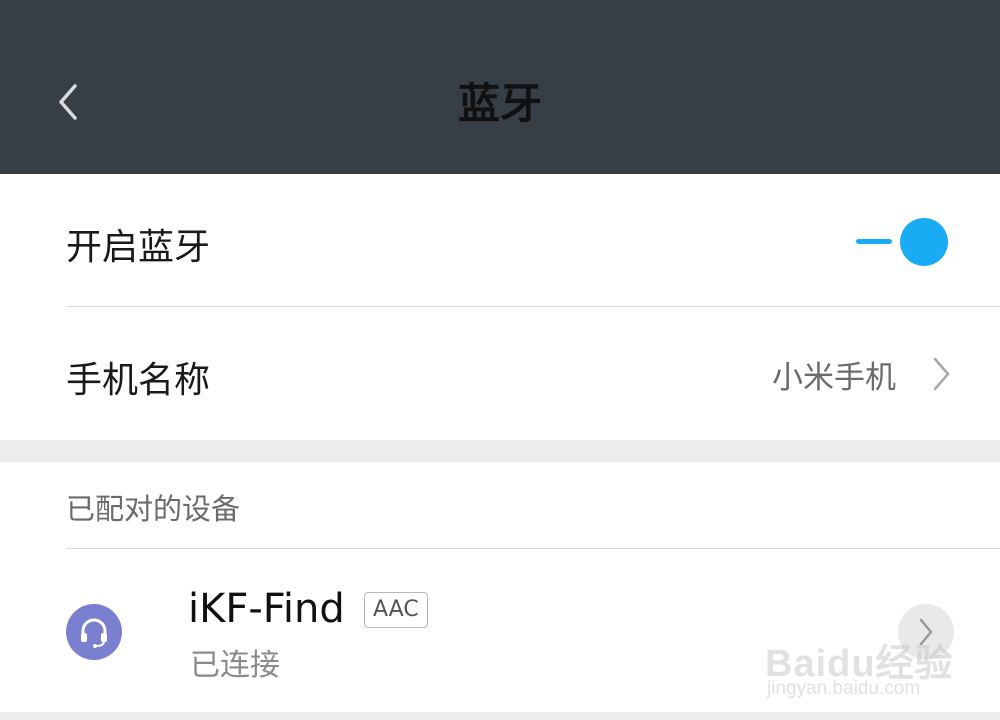 Image resolution: width=1000 pixels, height=720 pixels. Describe the element at coordinates (138, 247) in the screenshot. I see `bluetooth-toggle-label: 开启蓝牙` at that location.